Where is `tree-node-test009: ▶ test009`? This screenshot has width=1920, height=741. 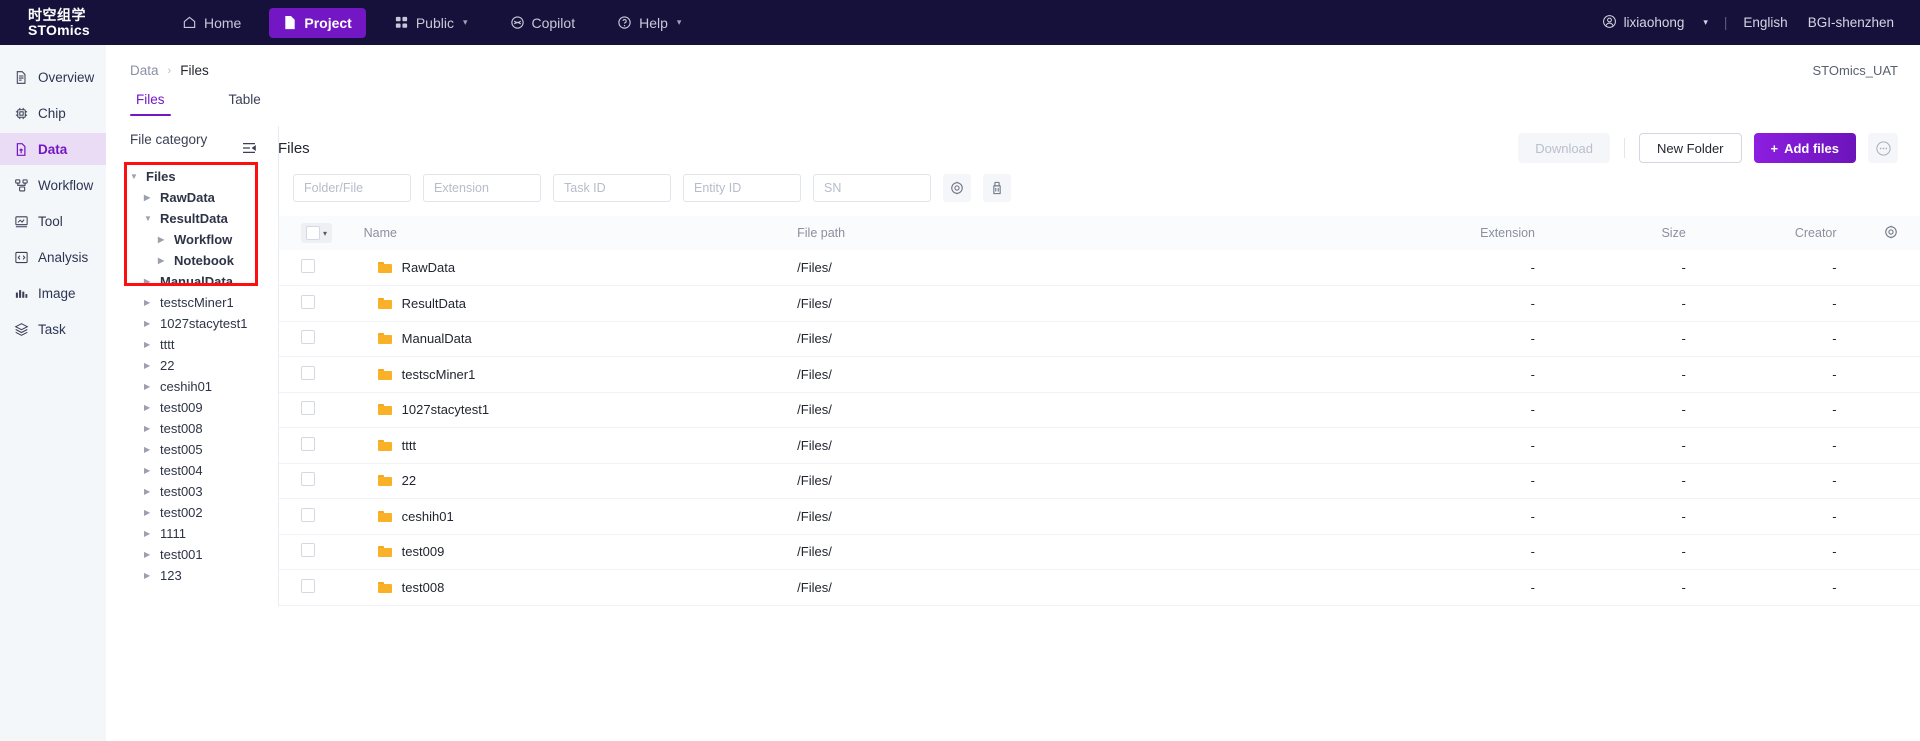 tree-node-test009: ▶ test009 is located at coordinates (204, 407).